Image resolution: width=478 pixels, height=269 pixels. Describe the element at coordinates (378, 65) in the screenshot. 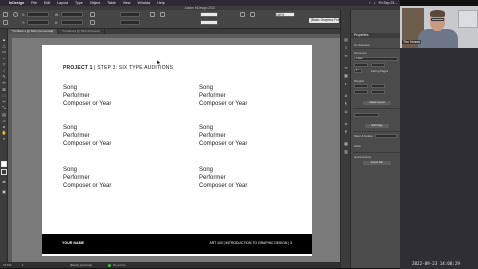

I see `page-height-field` at that location.